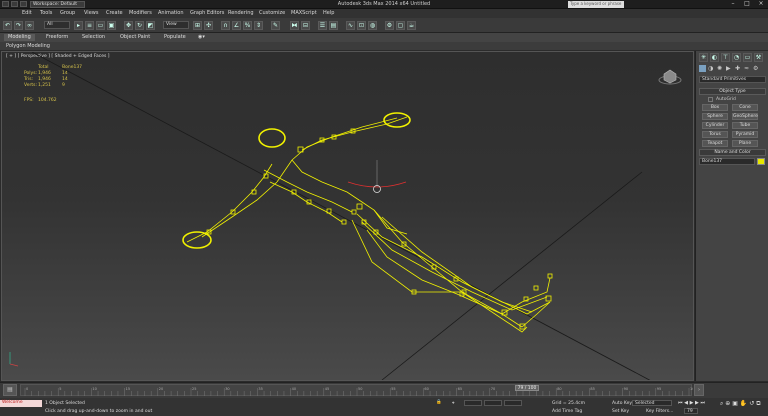 The height and width of the screenshot is (416, 768). I want to click on spinner-snap-icon: ⇕, so click(258, 25).